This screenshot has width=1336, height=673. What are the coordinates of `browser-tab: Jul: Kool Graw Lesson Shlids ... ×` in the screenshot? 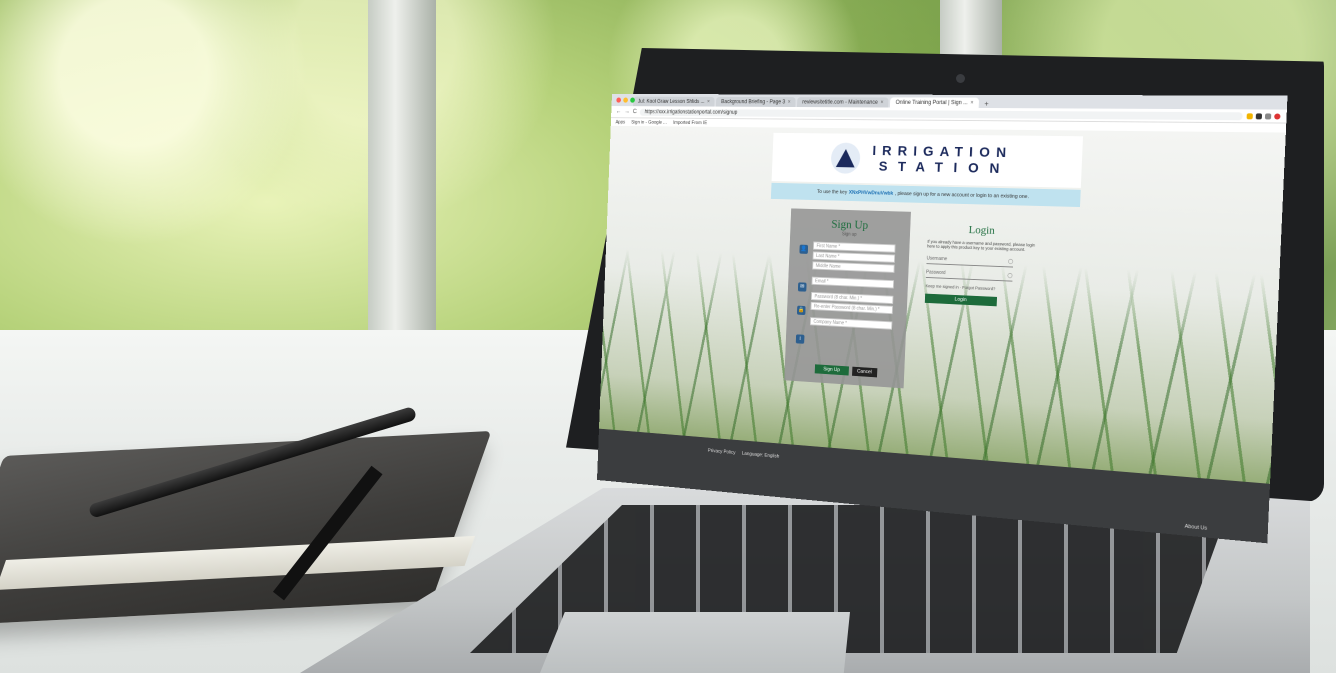 It's located at (674, 102).